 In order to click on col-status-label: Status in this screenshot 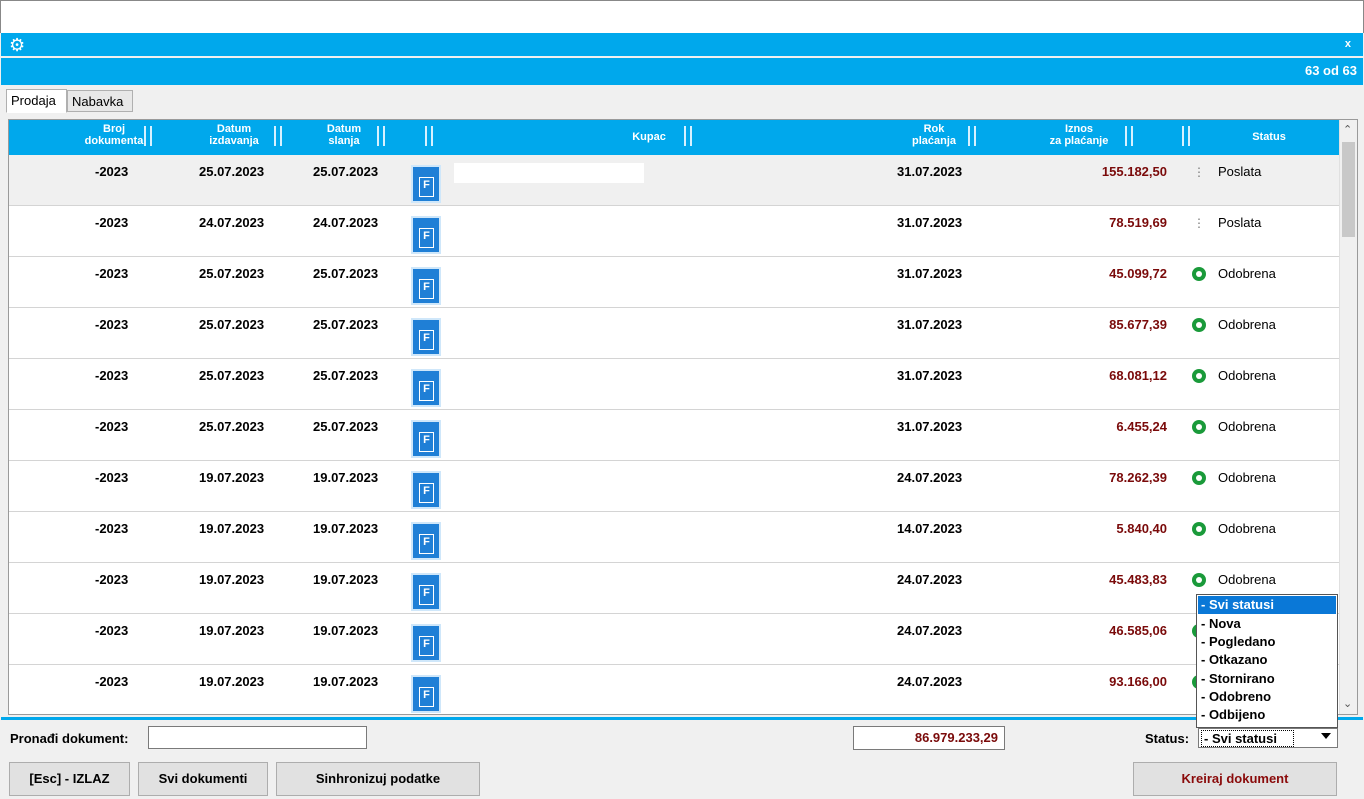, I will do `click(1269, 137)`.